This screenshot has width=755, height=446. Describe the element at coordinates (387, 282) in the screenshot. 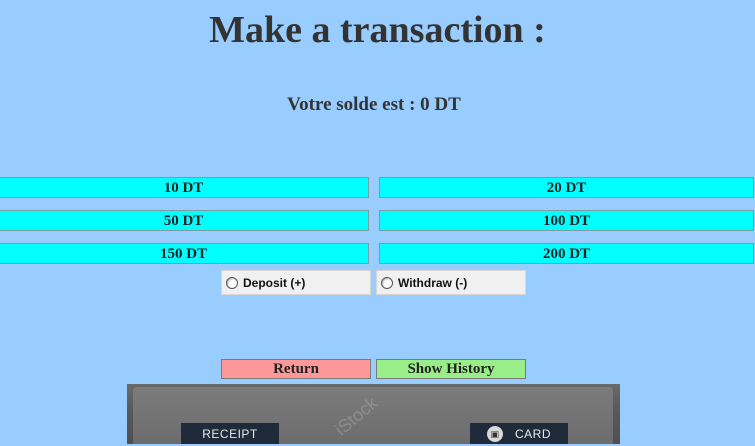

I see `withdraw-radio-circle` at that location.